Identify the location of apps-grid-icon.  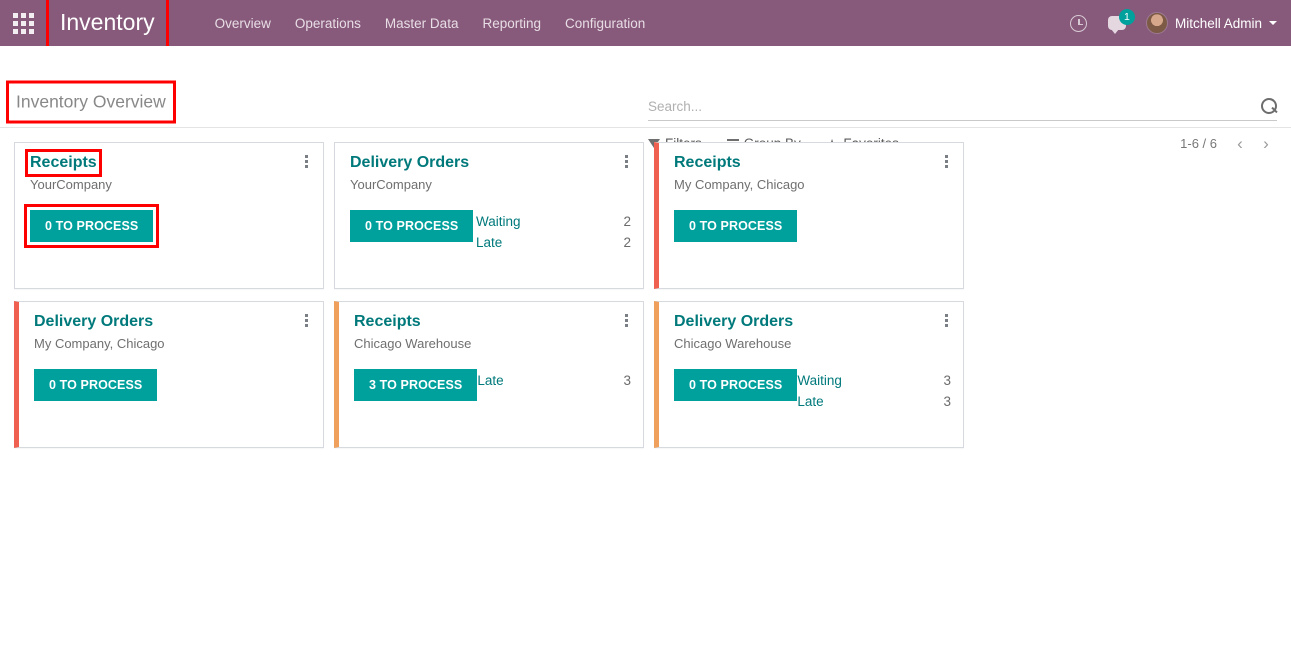
(23, 23).